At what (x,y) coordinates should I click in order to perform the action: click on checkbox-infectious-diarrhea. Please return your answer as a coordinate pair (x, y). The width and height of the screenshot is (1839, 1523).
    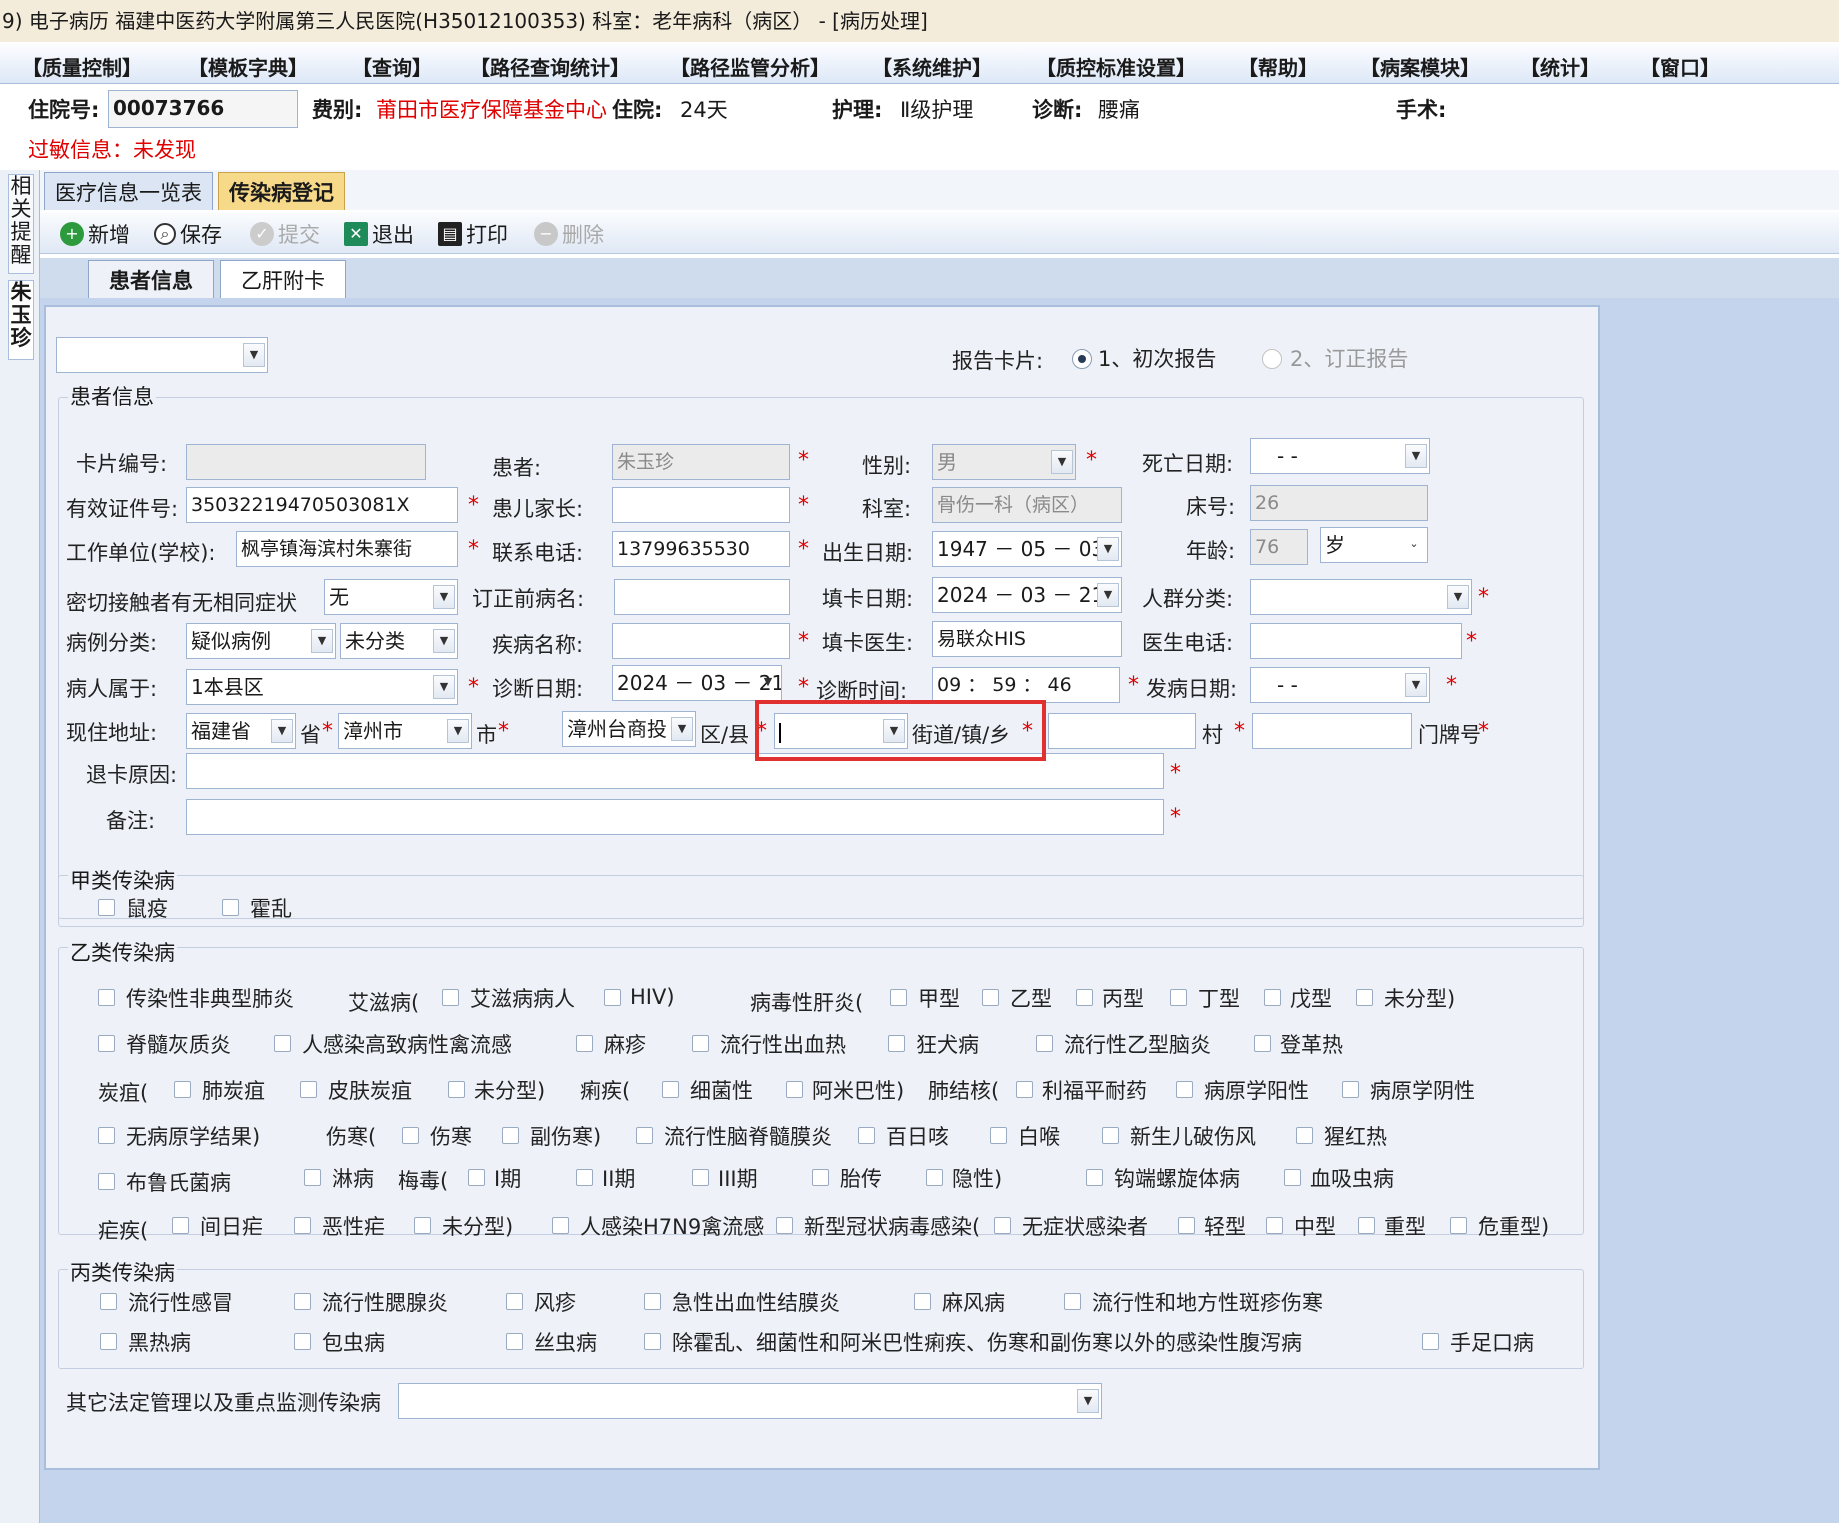
    Looking at the image, I should click on (652, 1341).